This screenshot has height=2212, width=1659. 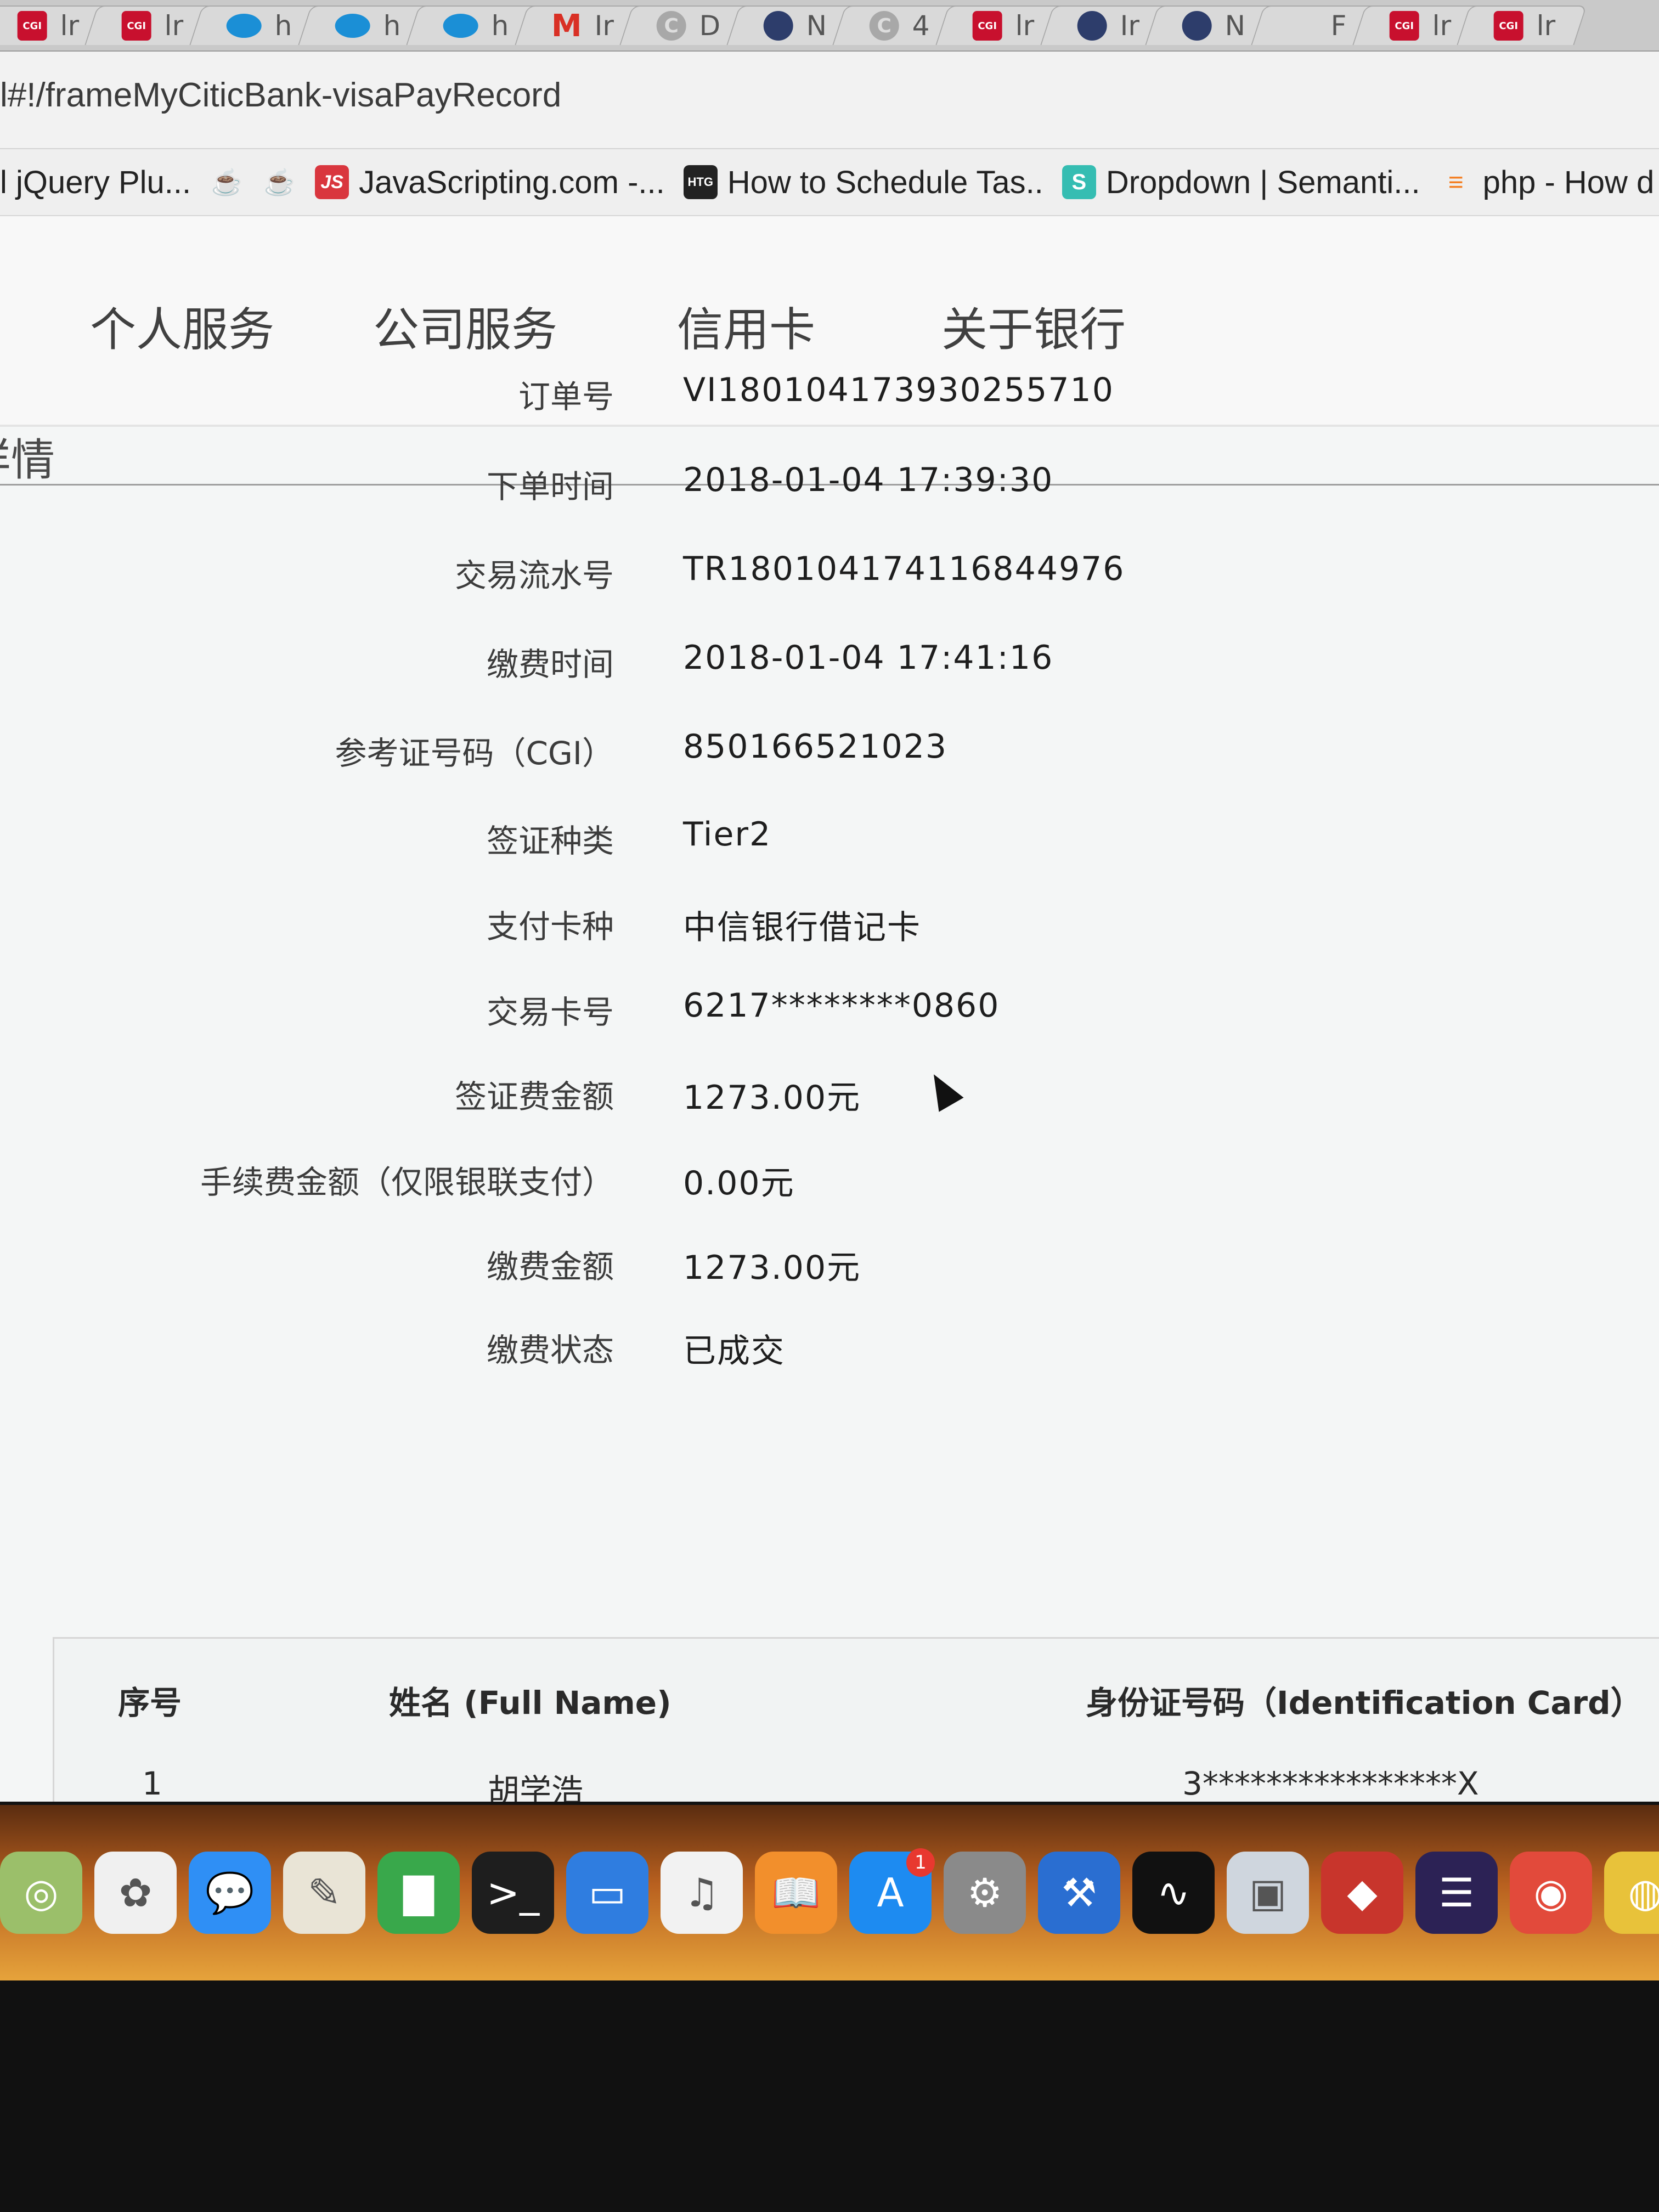 What do you see at coordinates (1129, 26) in the screenshot?
I see `tab-title: Ir` at bounding box center [1129, 26].